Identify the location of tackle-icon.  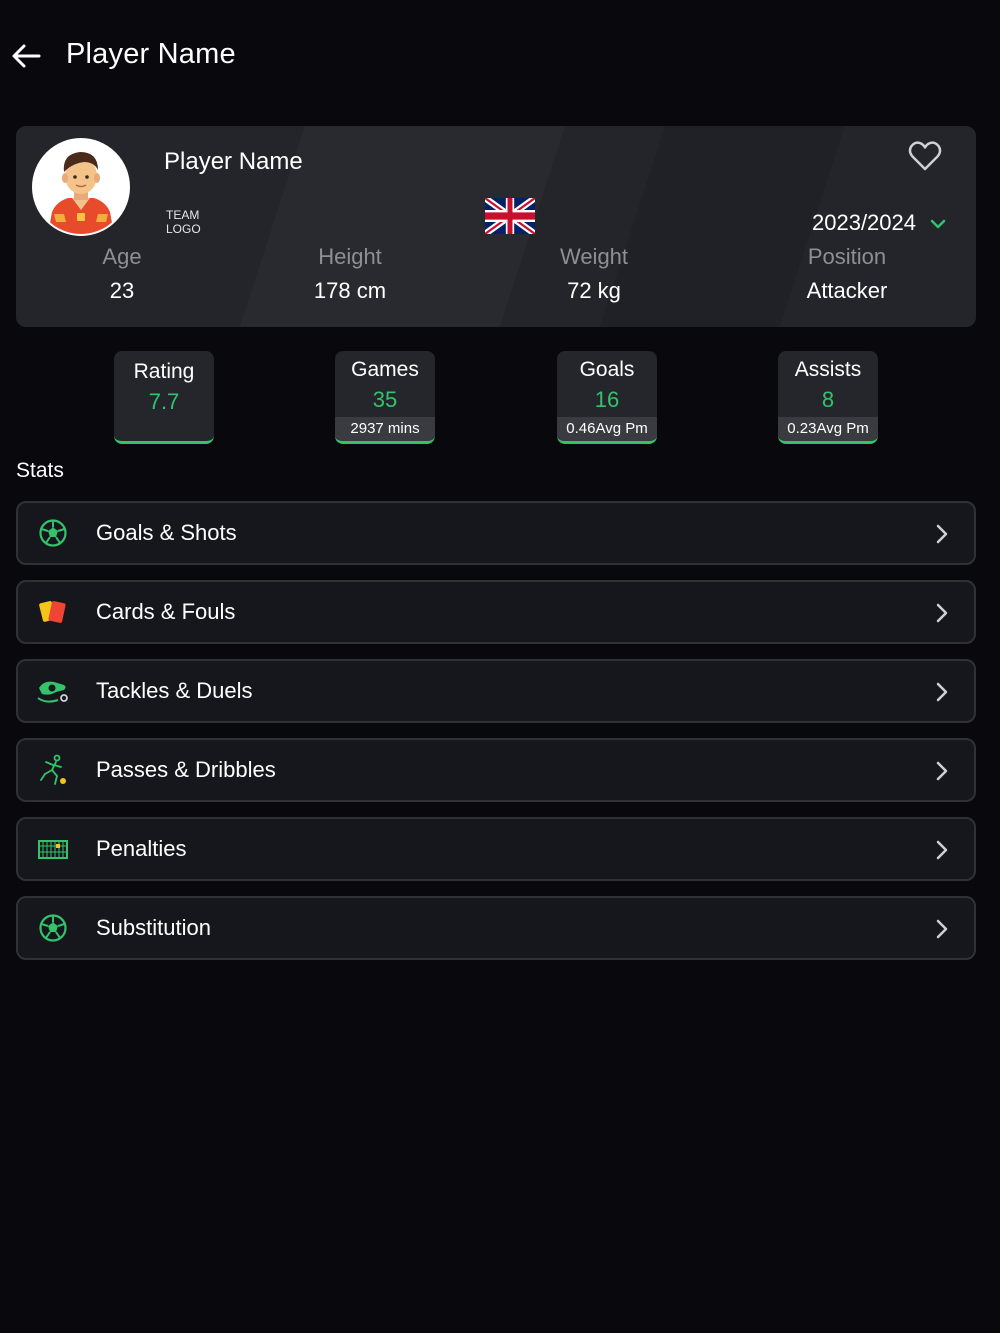
(53, 691).